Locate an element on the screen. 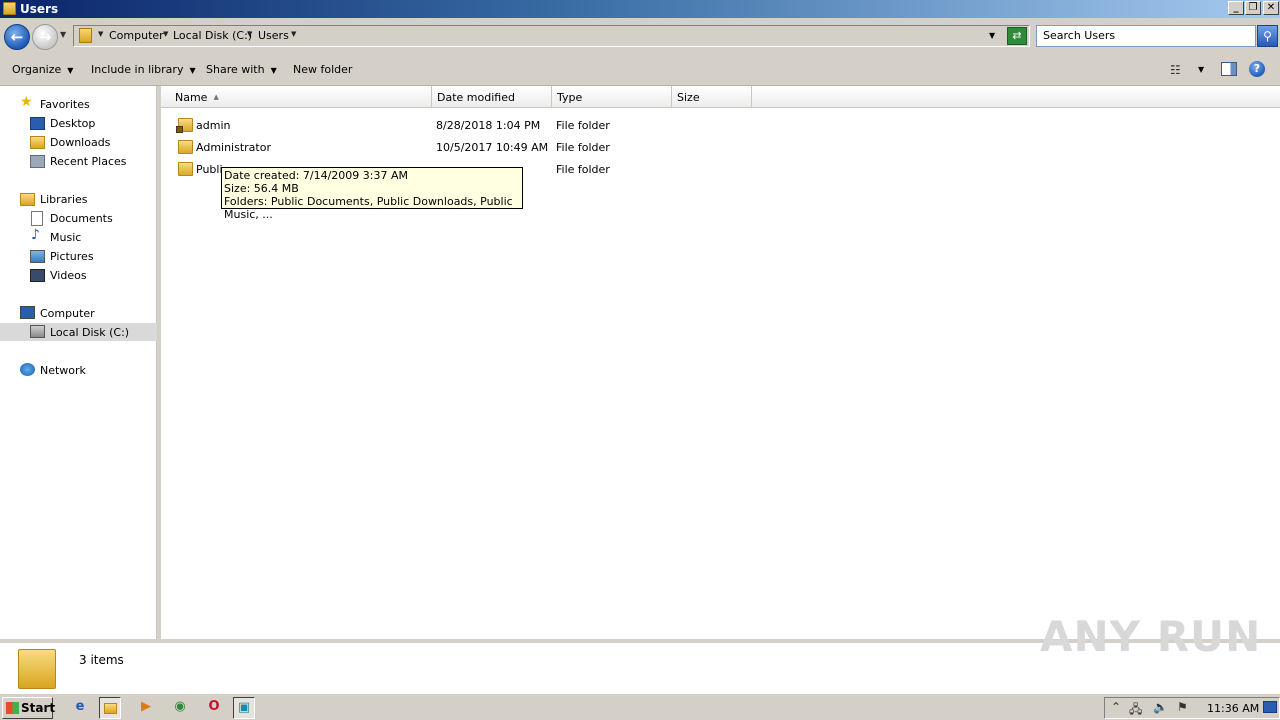 This screenshot has height=720, width=1280. history-dropdown-icon: ▼ is located at coordinates (63, 34).